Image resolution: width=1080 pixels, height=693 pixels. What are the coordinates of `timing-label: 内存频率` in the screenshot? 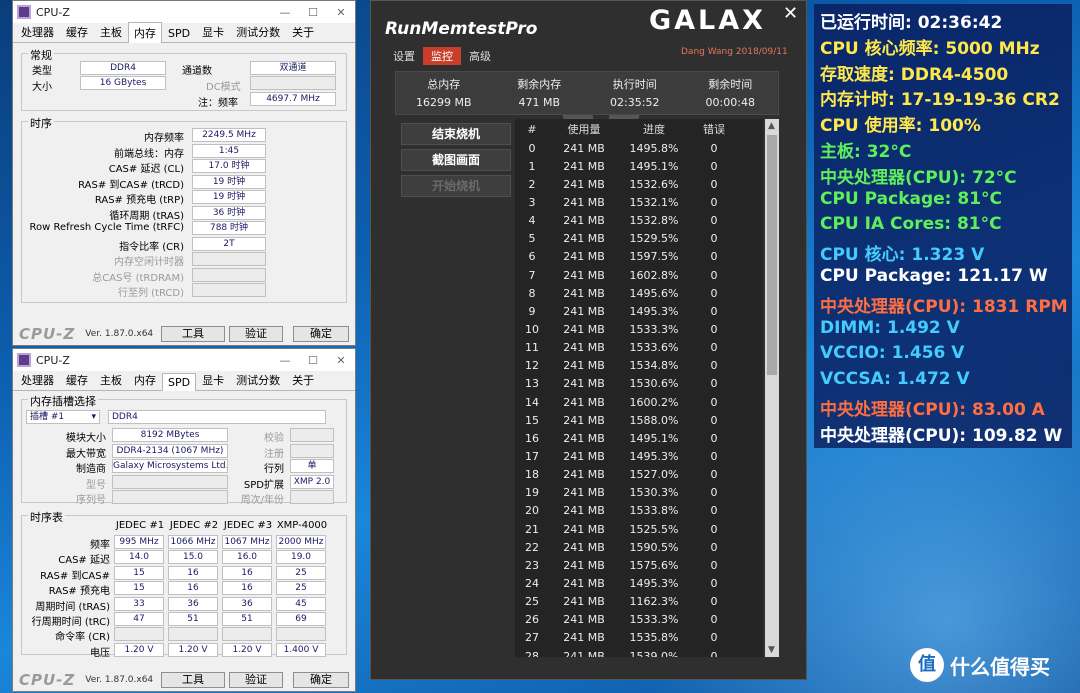 It's located at (164, 138).